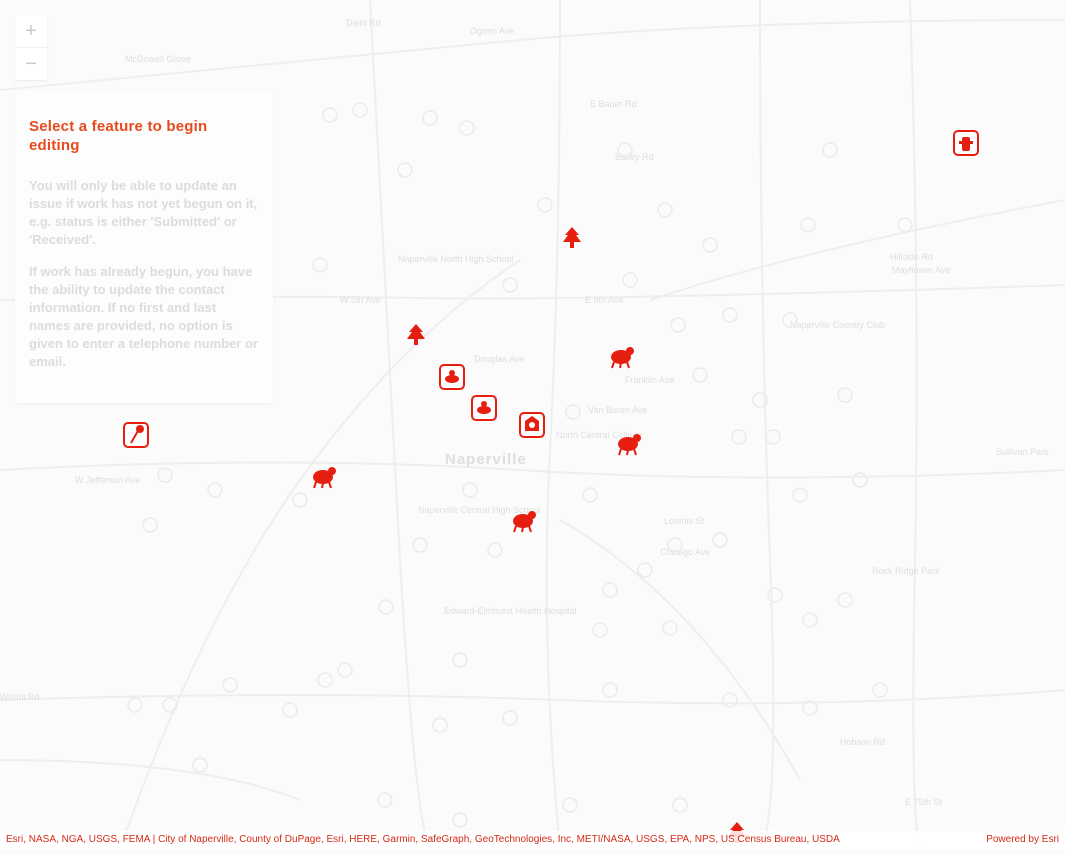 This screenshot has height=854, width=1065. I want to click on graffiti-issue-icon, so click(532, 425).